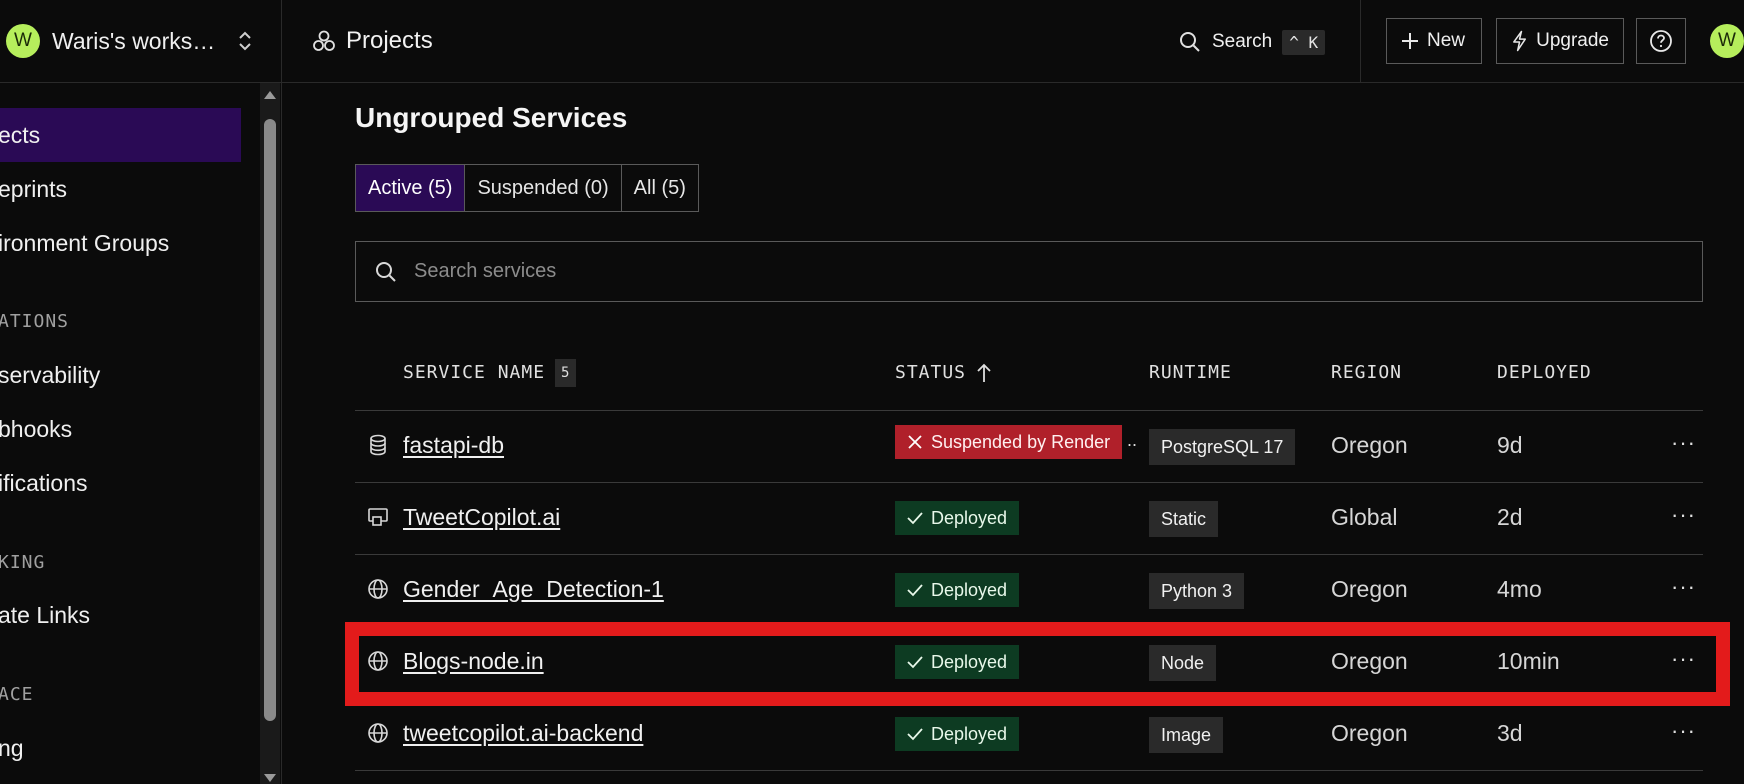  Describe the element at coordinates (35, 321) in the screenshot. I see `sidebar-section-integrations: ATIONS` at that location.